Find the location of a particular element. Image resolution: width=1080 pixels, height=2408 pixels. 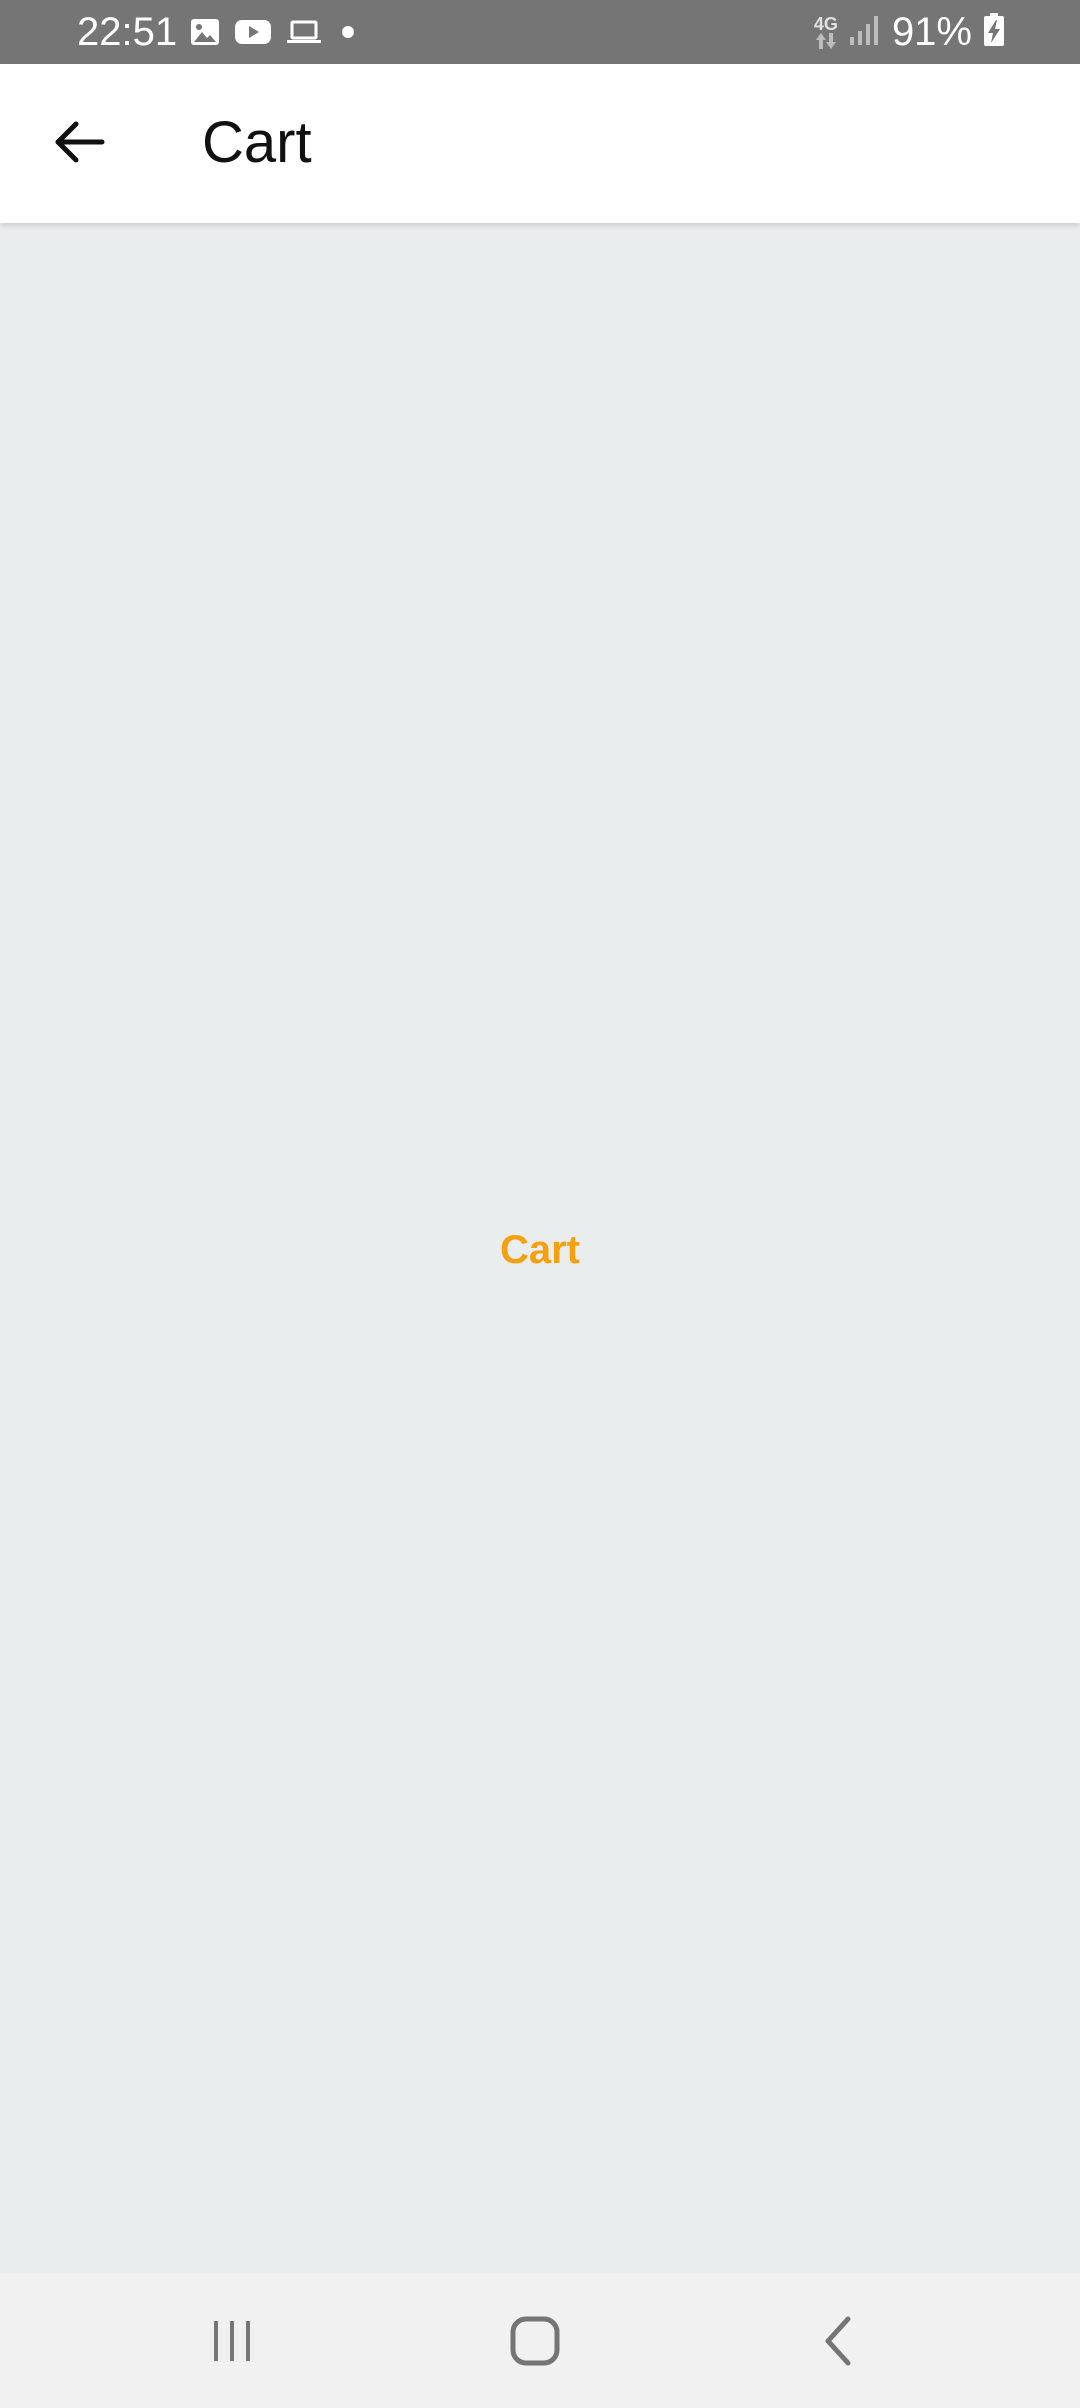

nav-back-button is located at coordinates (838, 2343).